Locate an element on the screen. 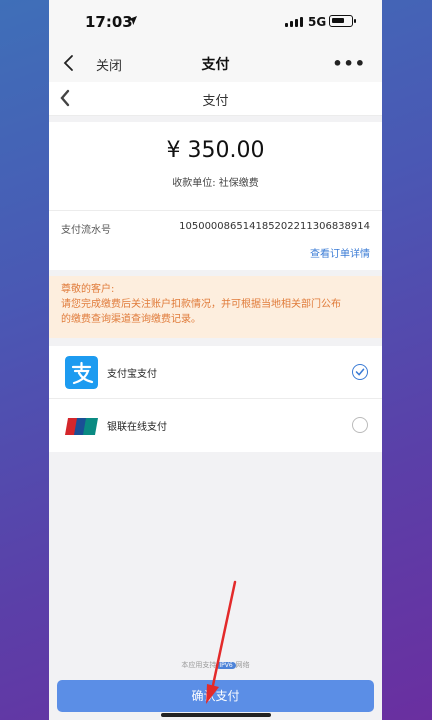  payment-method-alipay: 支付宝支付 is located at coordinates (215, 372).